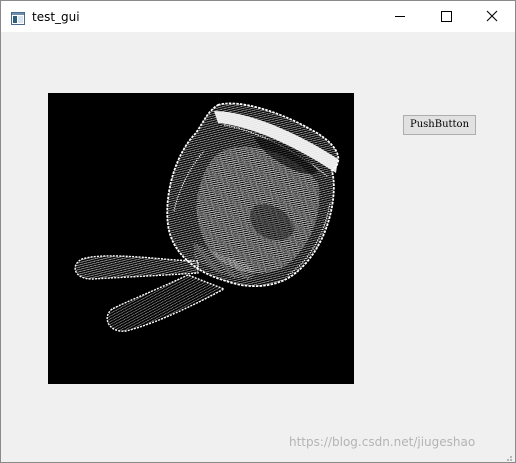 The image size is (516, 463). I want to click on watermark-text: https://blog.csdn.net/jiugeshao, so click(382, 442).